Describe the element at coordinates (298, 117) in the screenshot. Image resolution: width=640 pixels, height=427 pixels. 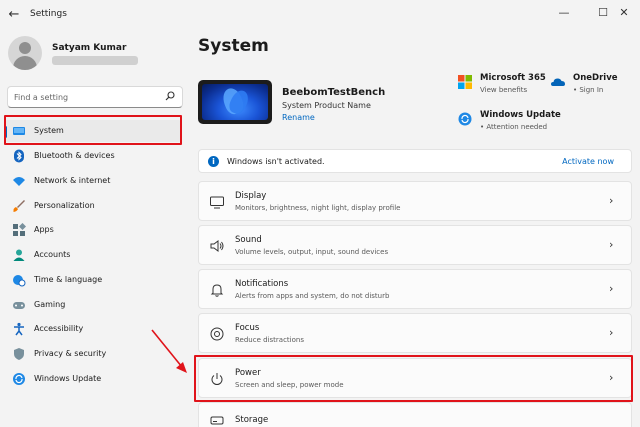
I see `rename-link: Rename` at that location.